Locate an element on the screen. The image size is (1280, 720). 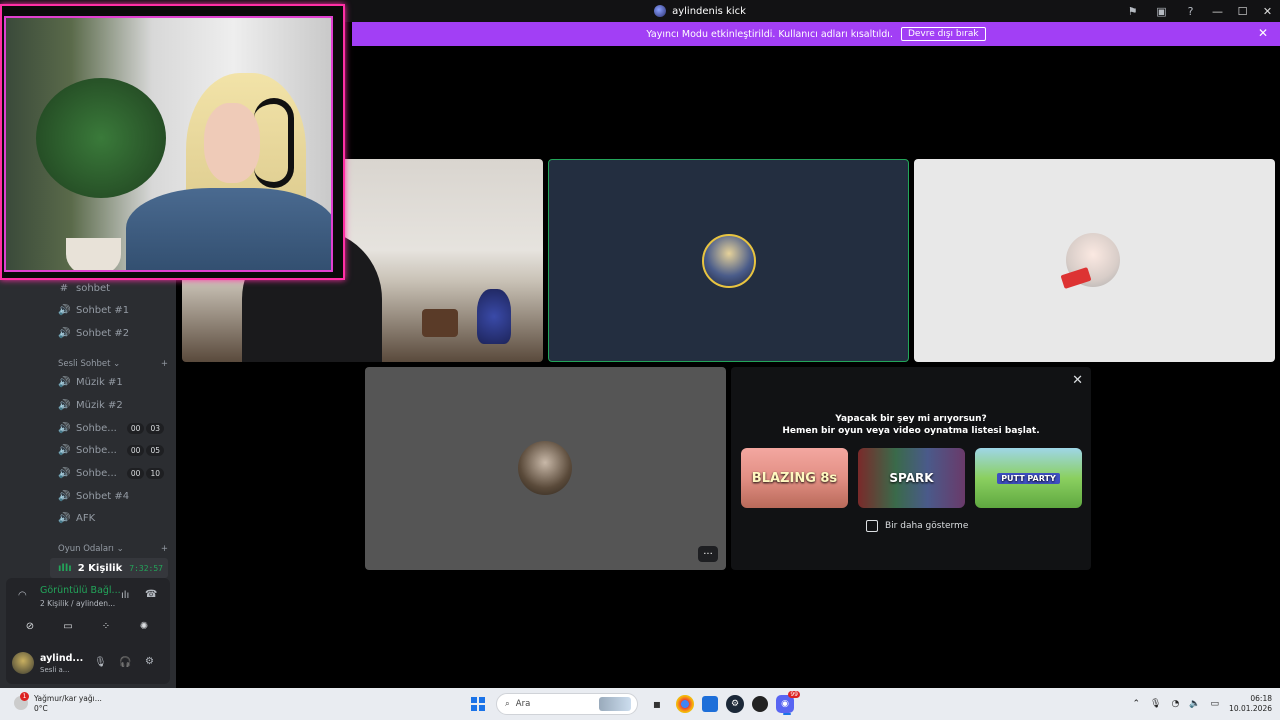
windows-start-icon is located at coordinates (478, 704).